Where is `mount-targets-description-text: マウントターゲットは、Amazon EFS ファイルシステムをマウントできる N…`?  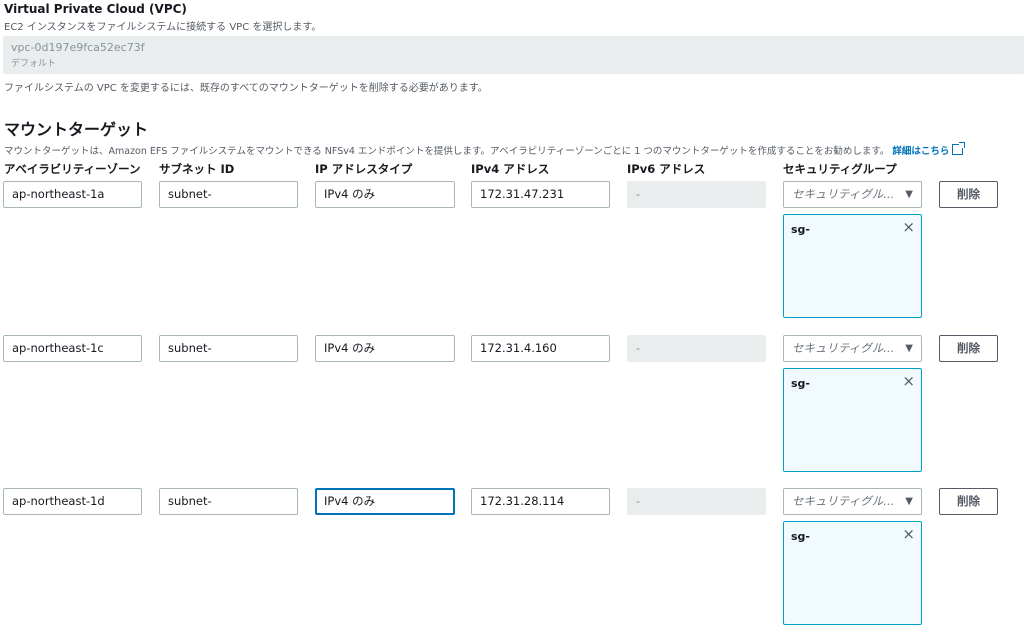 mount-targets-description-text: マウントターゲットは、Amazon EFS ファイルシステムをマウントできる N… is located at coordinates (447, 151).